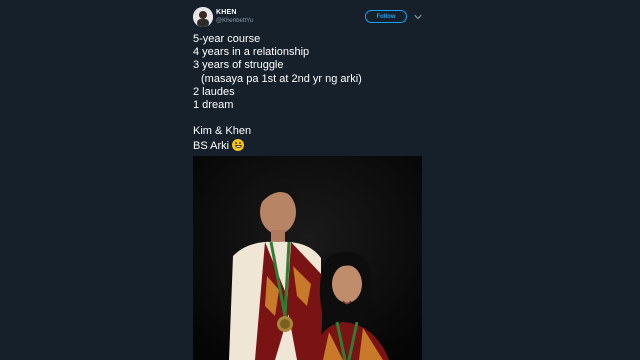 The width and height of the screenshot is (640, 360). I want to click on tweet-text-line: 1 dream, so click(213, 104).